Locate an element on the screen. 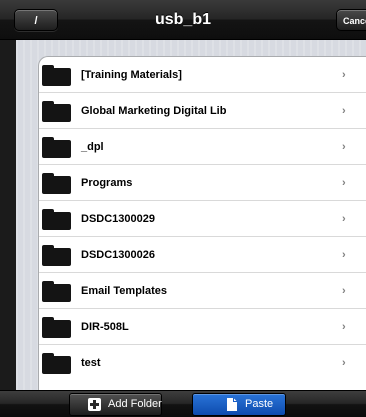 This screenshot has width=366, height=417. folder-name: test is located at coordinates (91, 363).